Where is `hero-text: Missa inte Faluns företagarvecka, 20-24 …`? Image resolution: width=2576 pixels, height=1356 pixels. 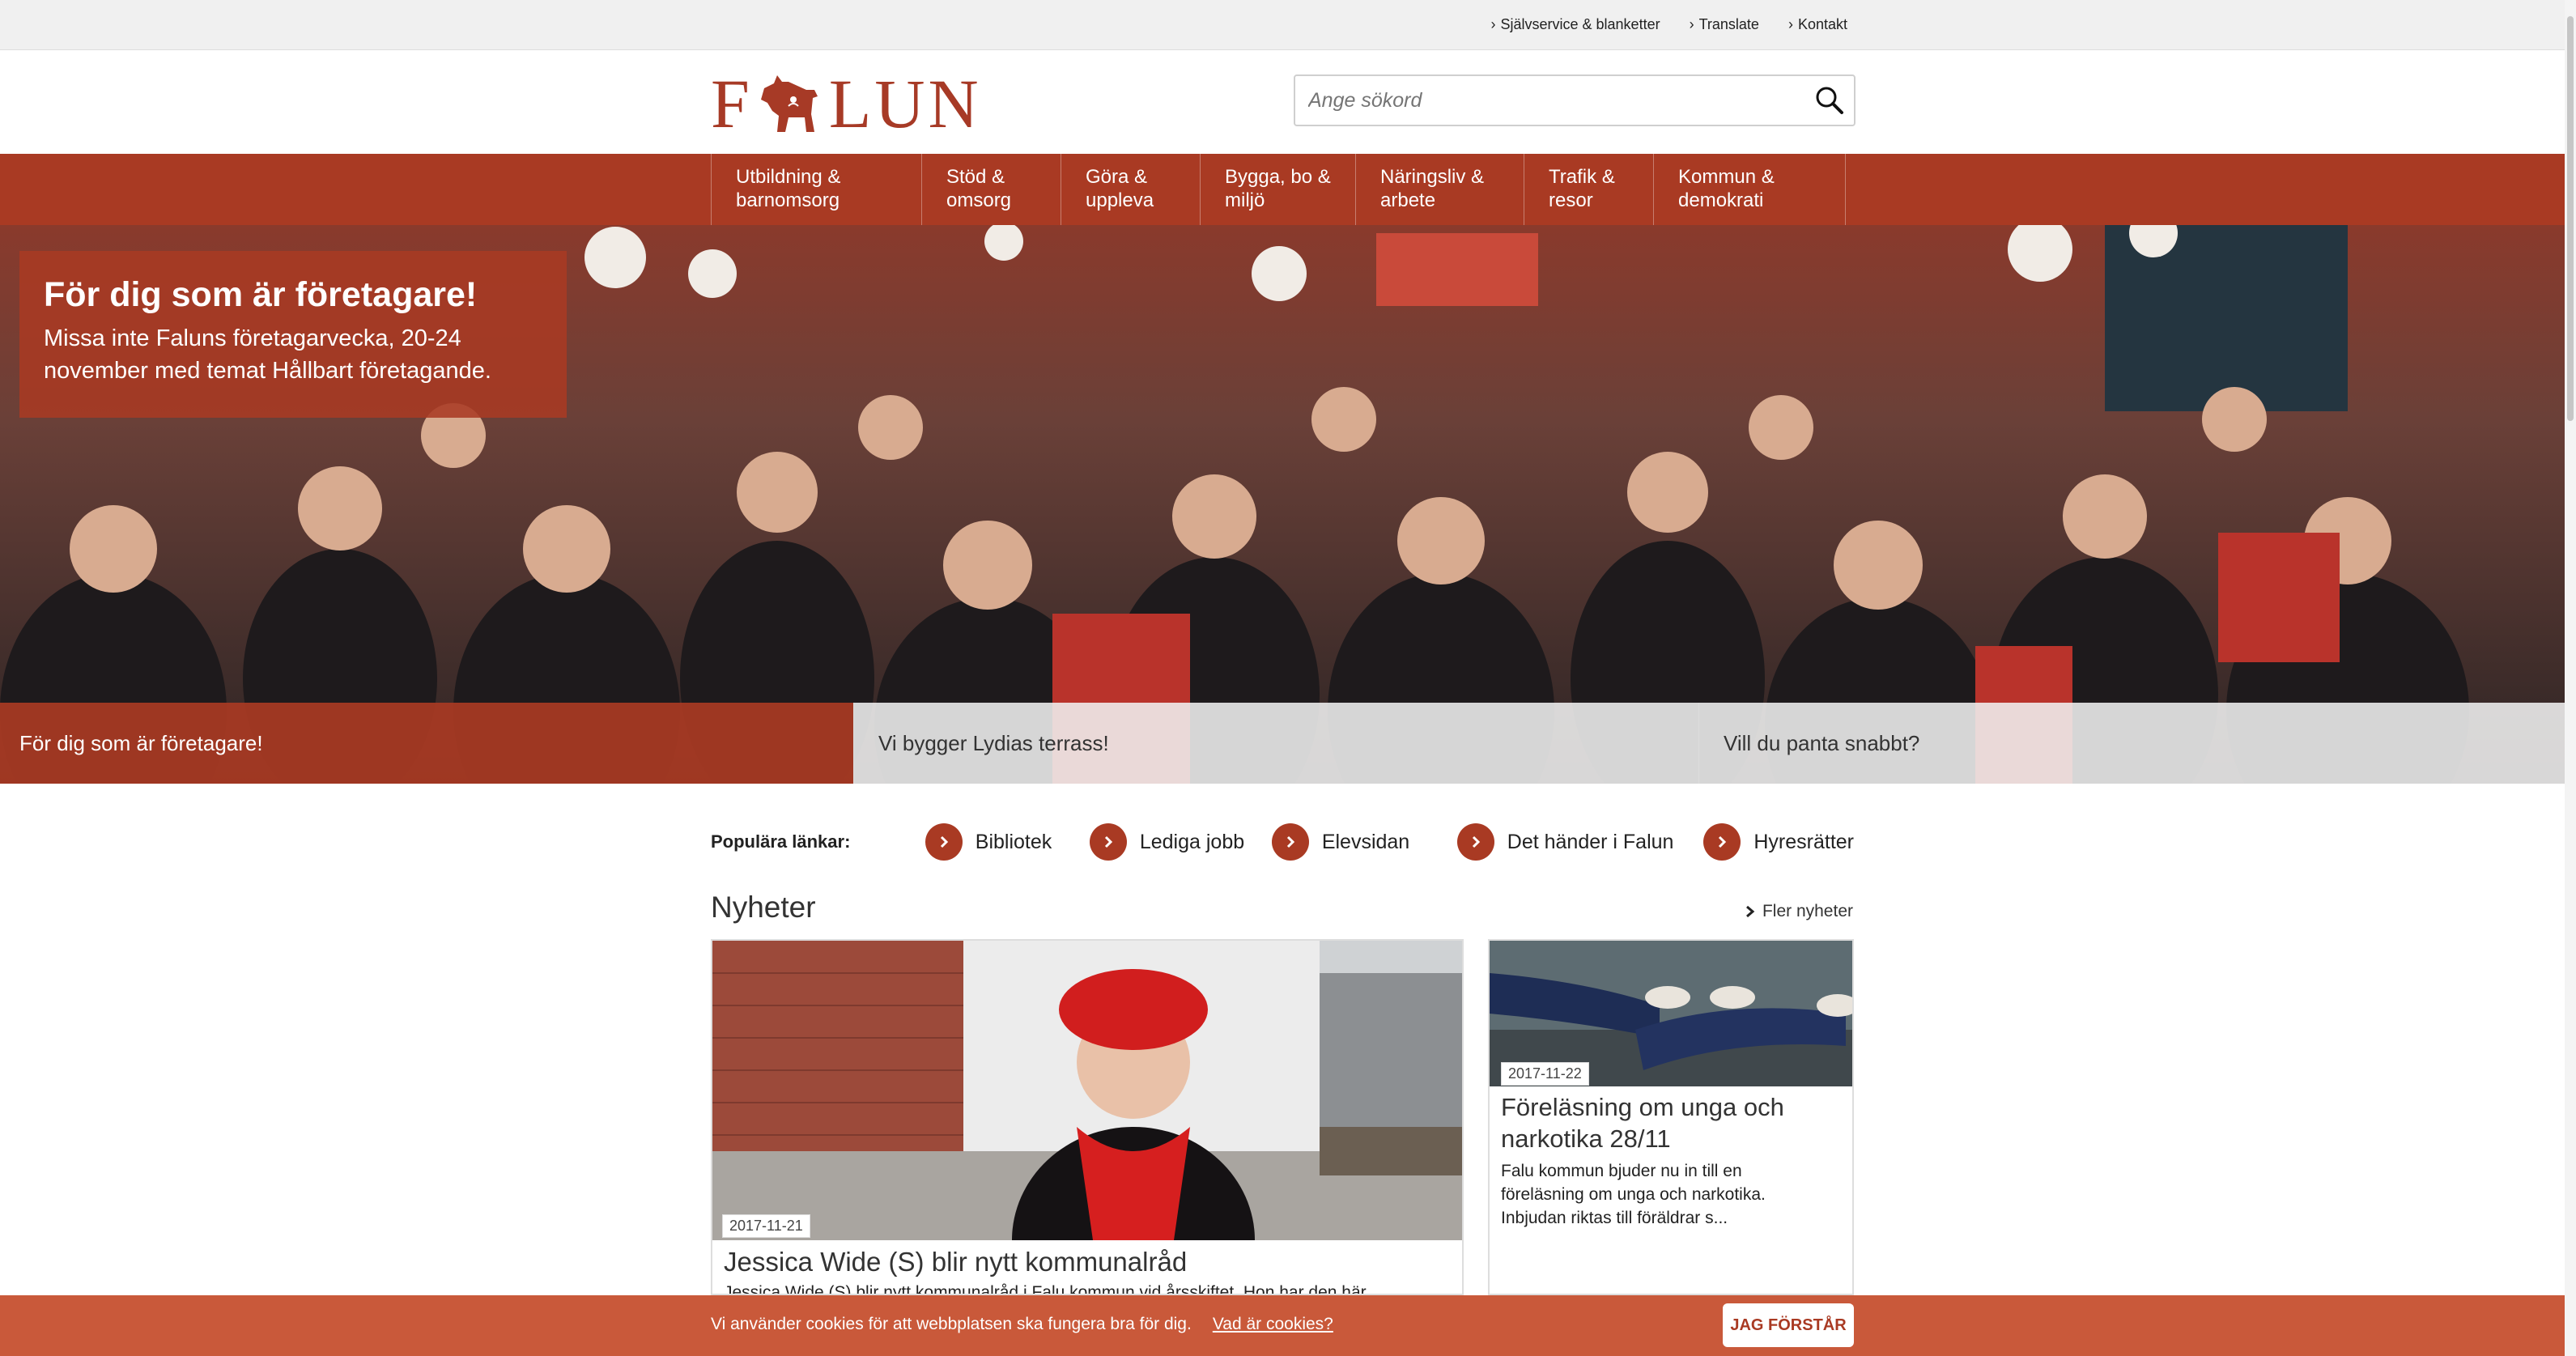 hero-text: Missa inte Faluns företagarvecka, 20-24 … is located at coordinates (268, 354).